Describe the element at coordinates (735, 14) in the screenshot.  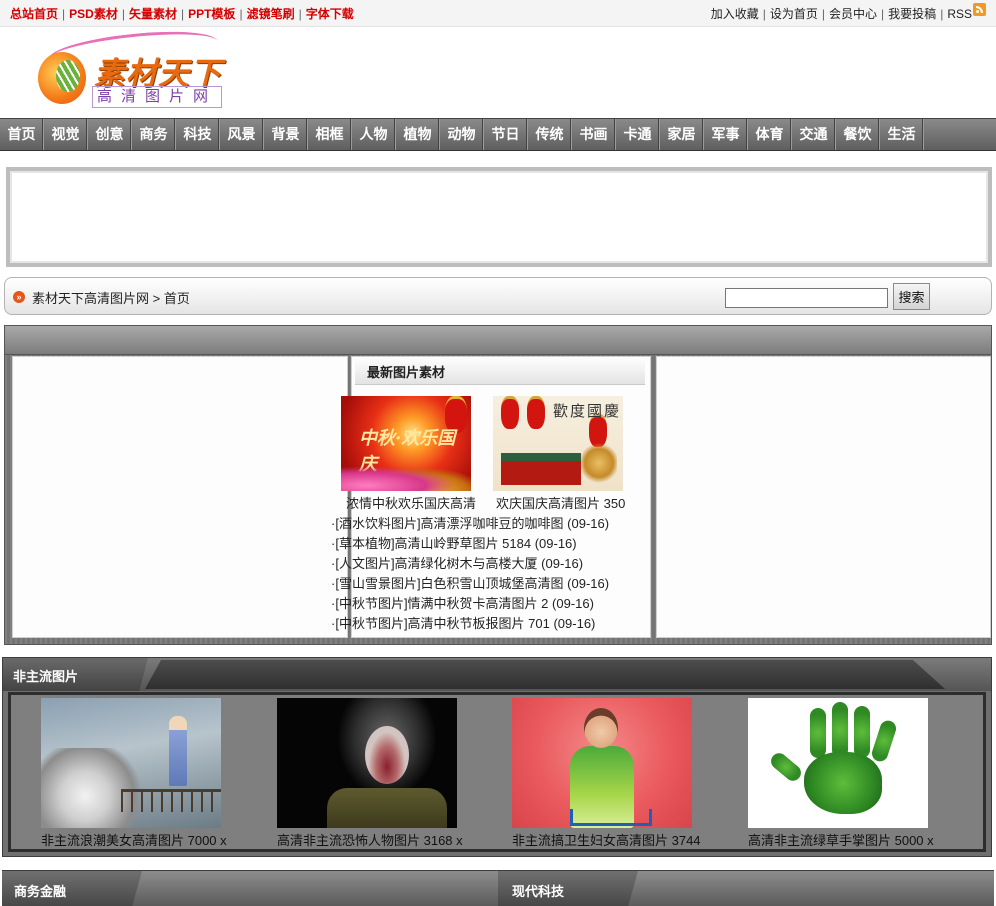
I see `link-bookmark: 加入收藏` at that location.